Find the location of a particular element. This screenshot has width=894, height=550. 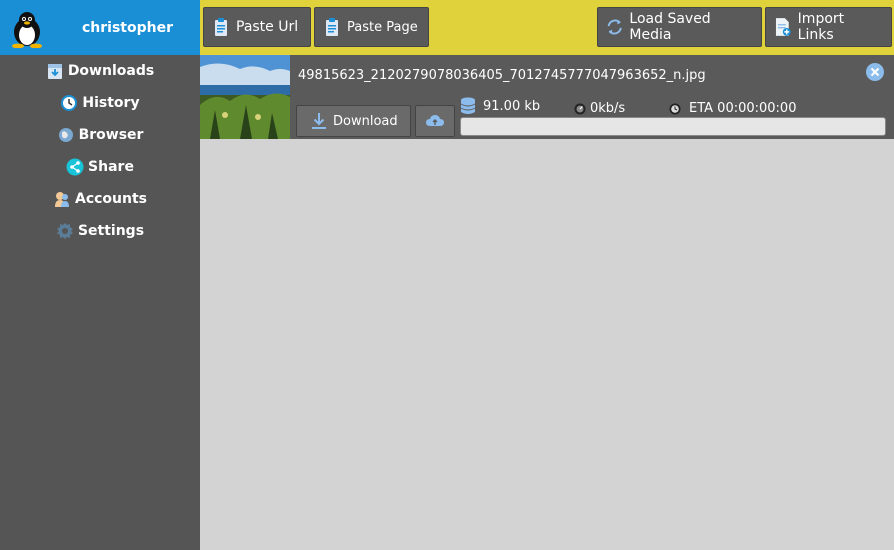

cloud-upload-button is located at coordinates (435, 121).